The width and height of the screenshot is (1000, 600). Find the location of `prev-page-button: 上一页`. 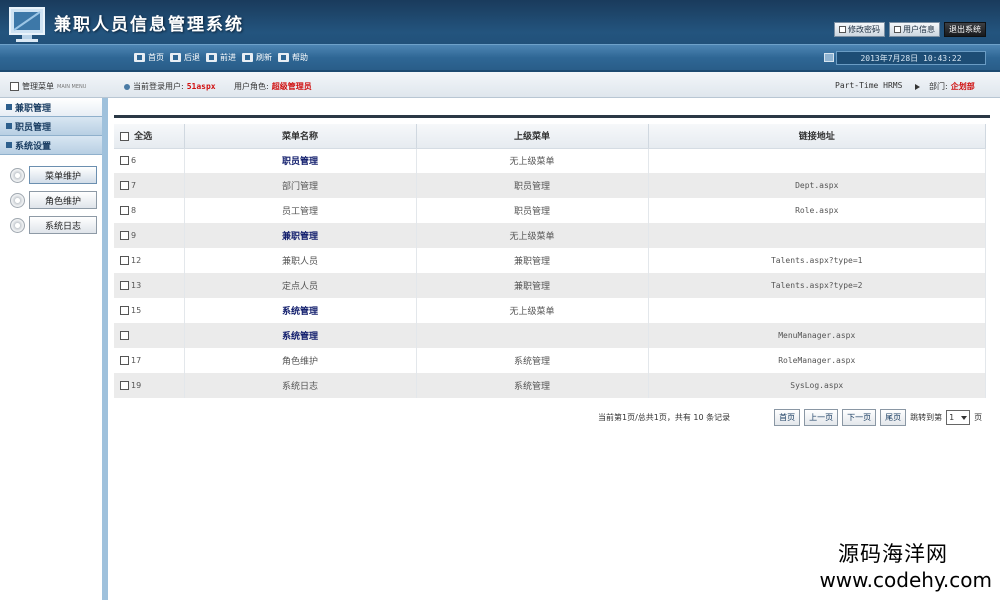

prev-page-button: 上一页 is located at coordinates (821, 417).